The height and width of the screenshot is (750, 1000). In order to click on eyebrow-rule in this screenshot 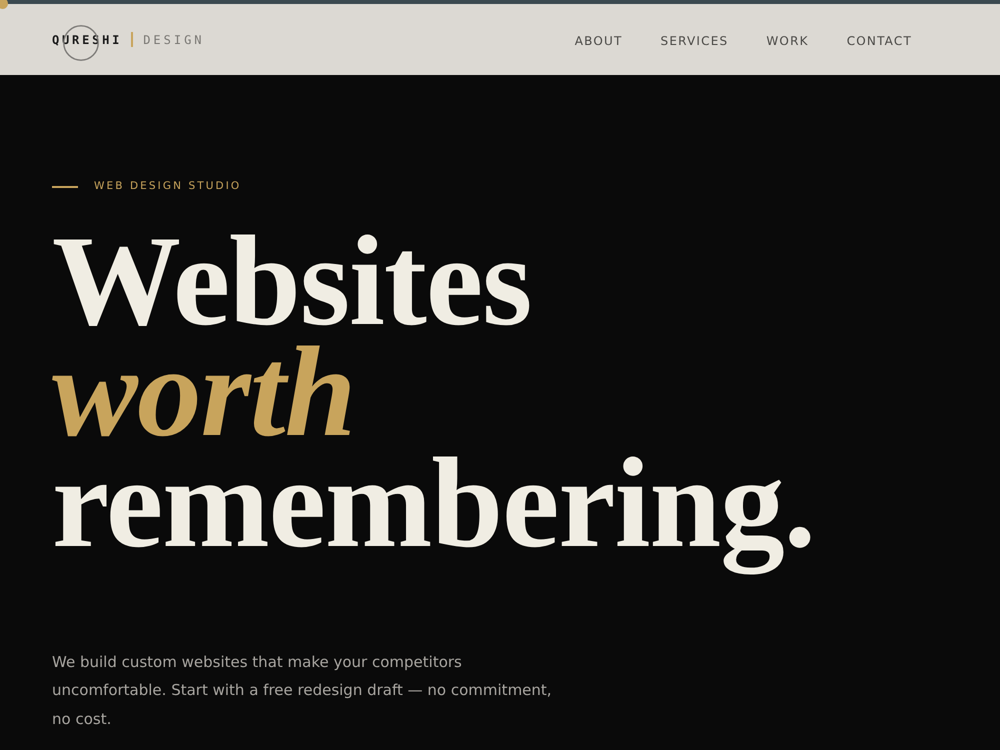, I will do `click(65, 187)`.